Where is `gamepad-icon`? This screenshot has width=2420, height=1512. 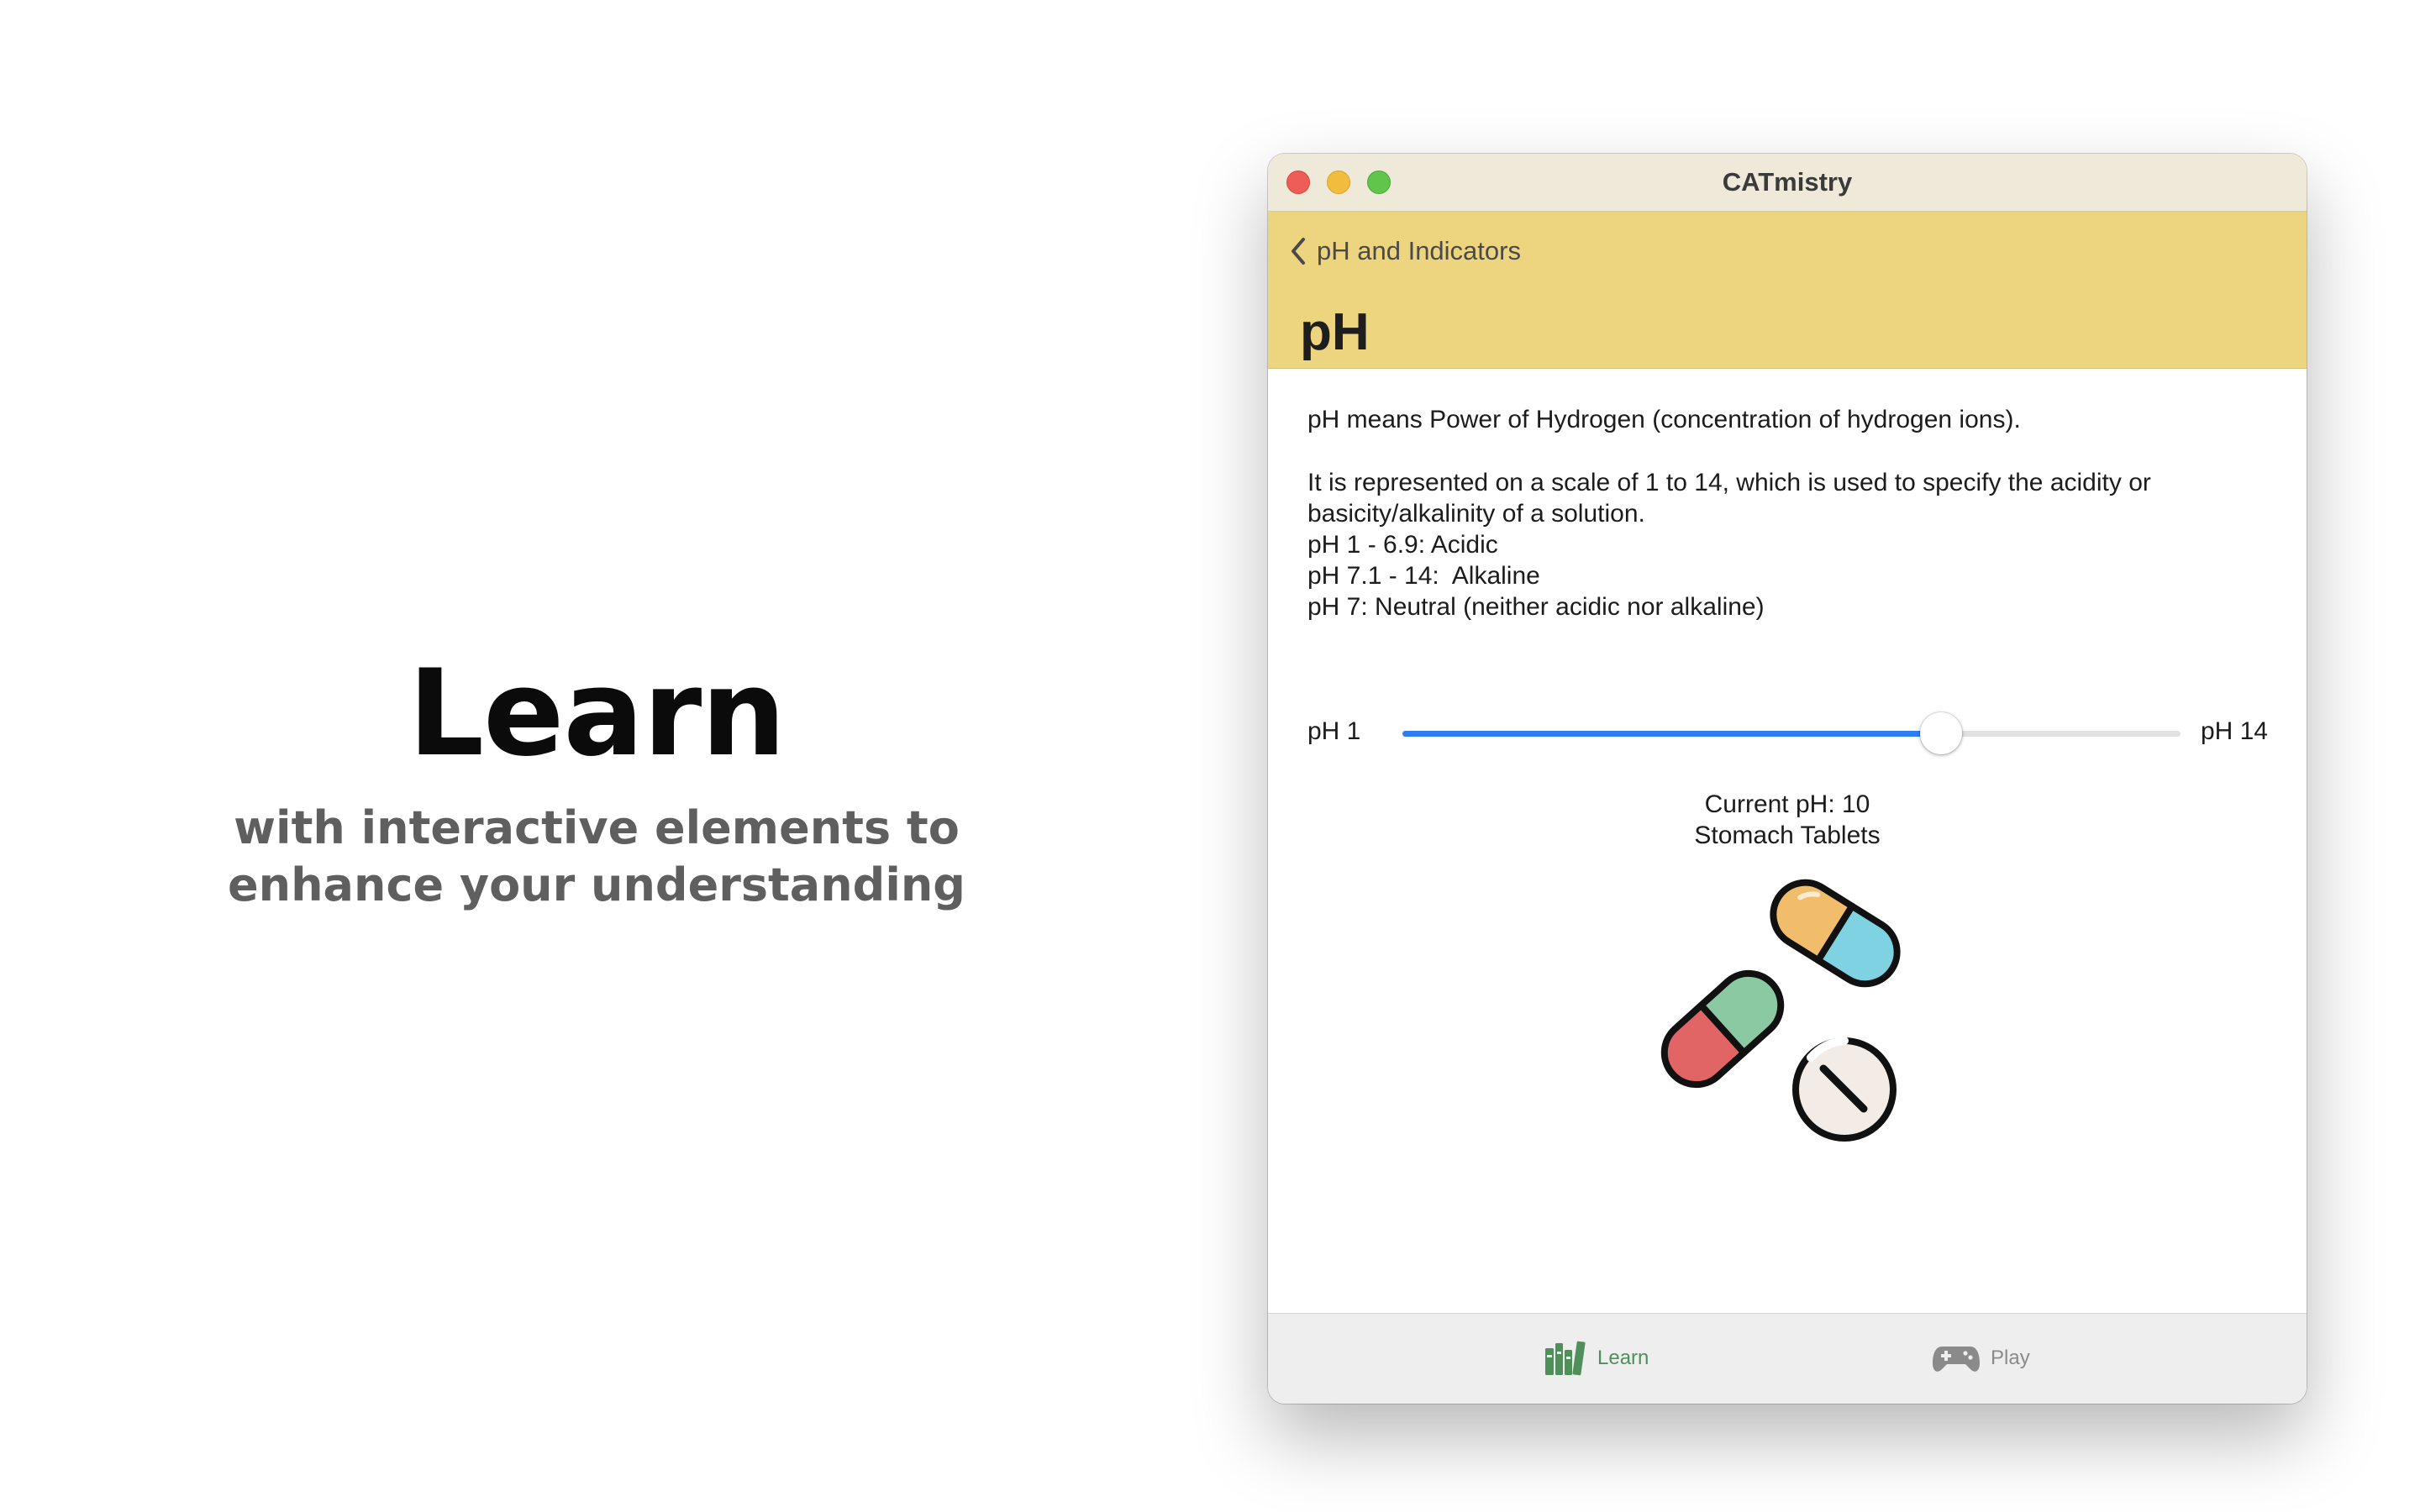 gamepad-icon is located at coordinates (1956, 1359).